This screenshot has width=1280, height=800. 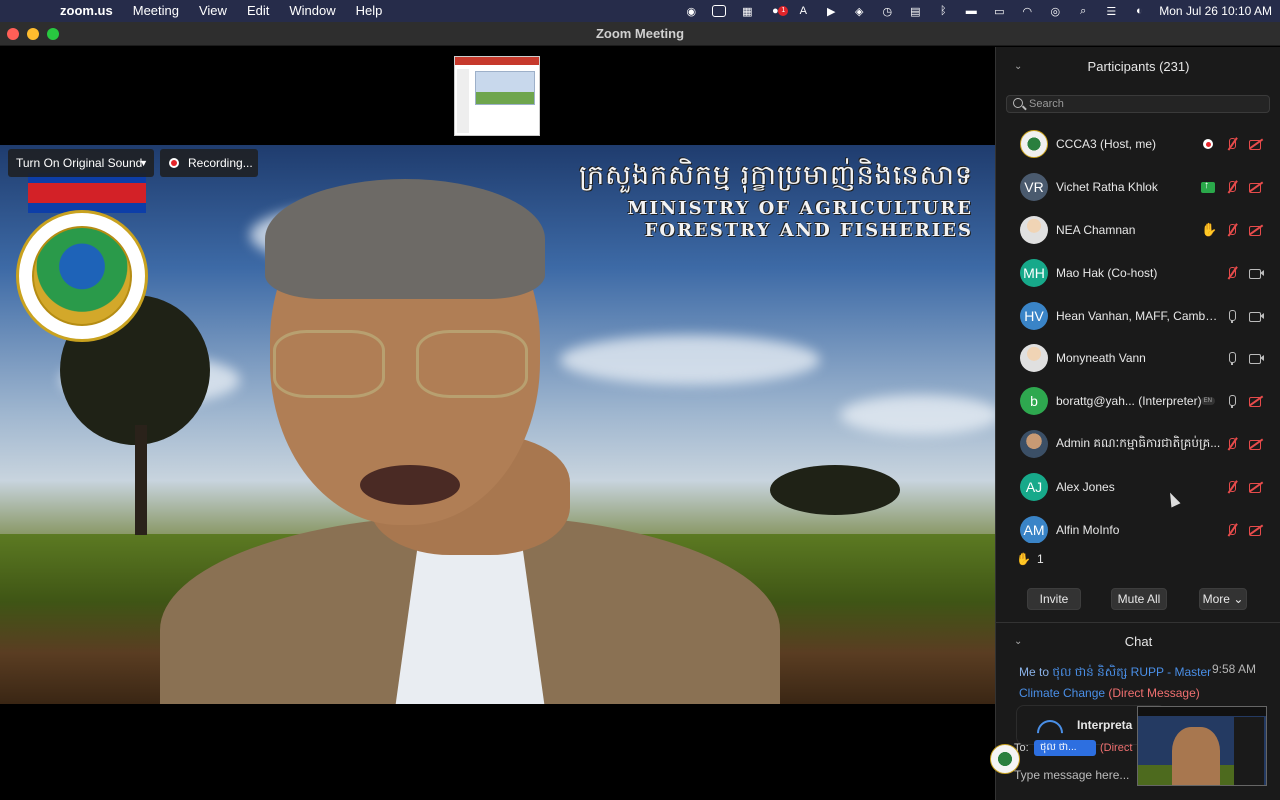 I want to click on menu-window: Window, so click(x=312, y=11).